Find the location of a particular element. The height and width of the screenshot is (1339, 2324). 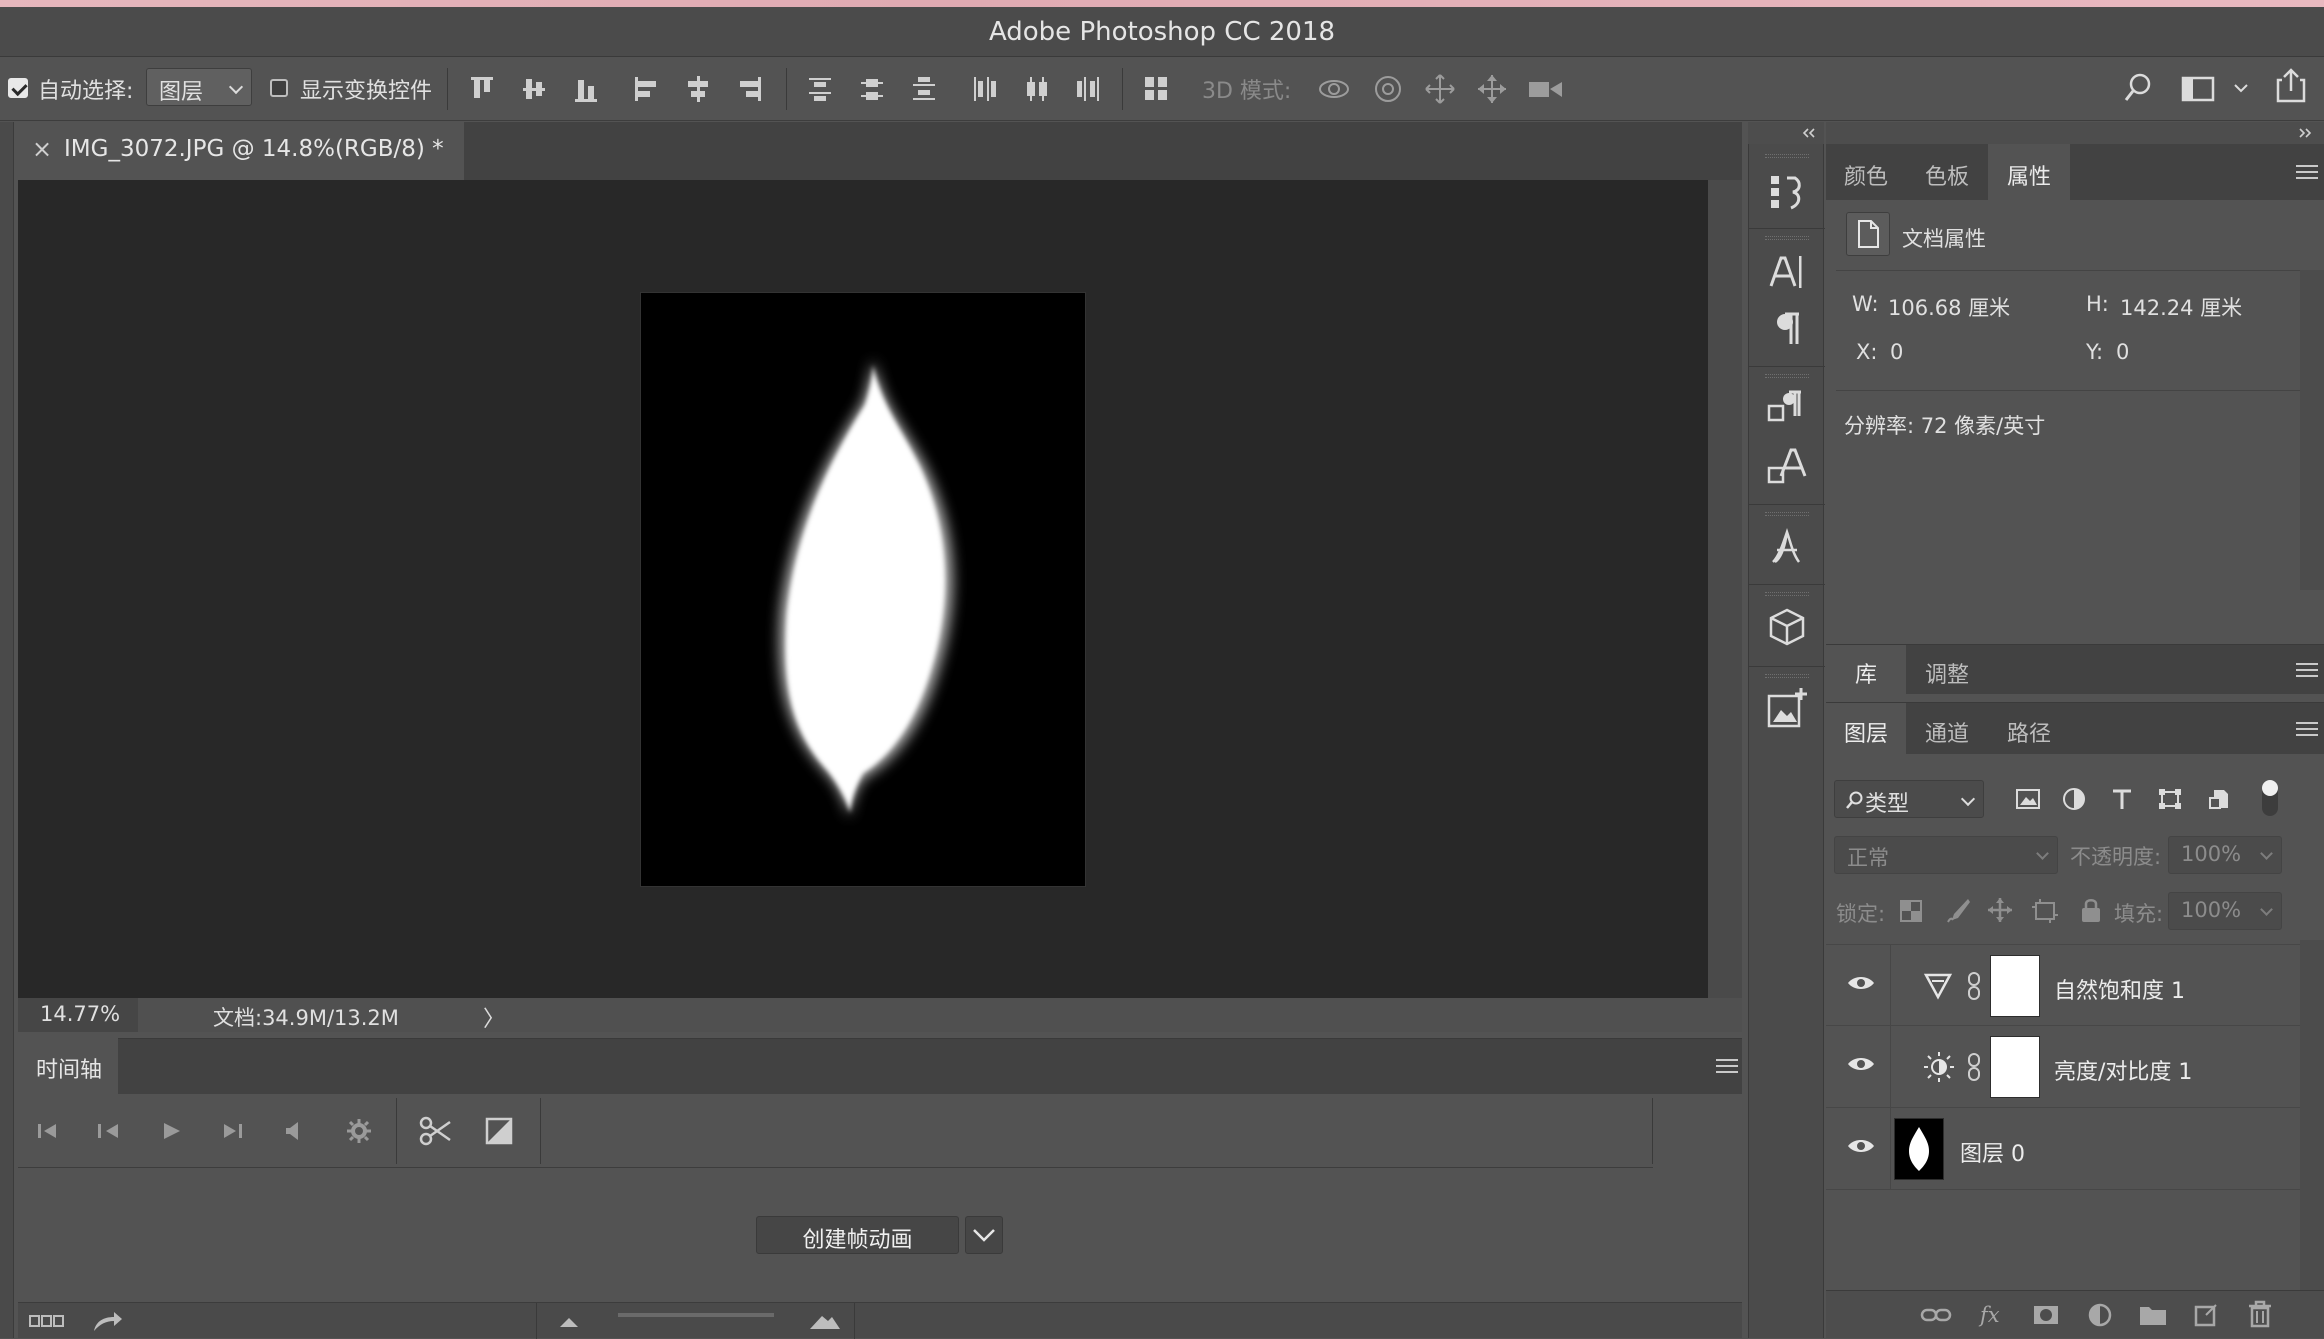

width-value: 106.68 厘米 is located at coordinates (1949, 307).